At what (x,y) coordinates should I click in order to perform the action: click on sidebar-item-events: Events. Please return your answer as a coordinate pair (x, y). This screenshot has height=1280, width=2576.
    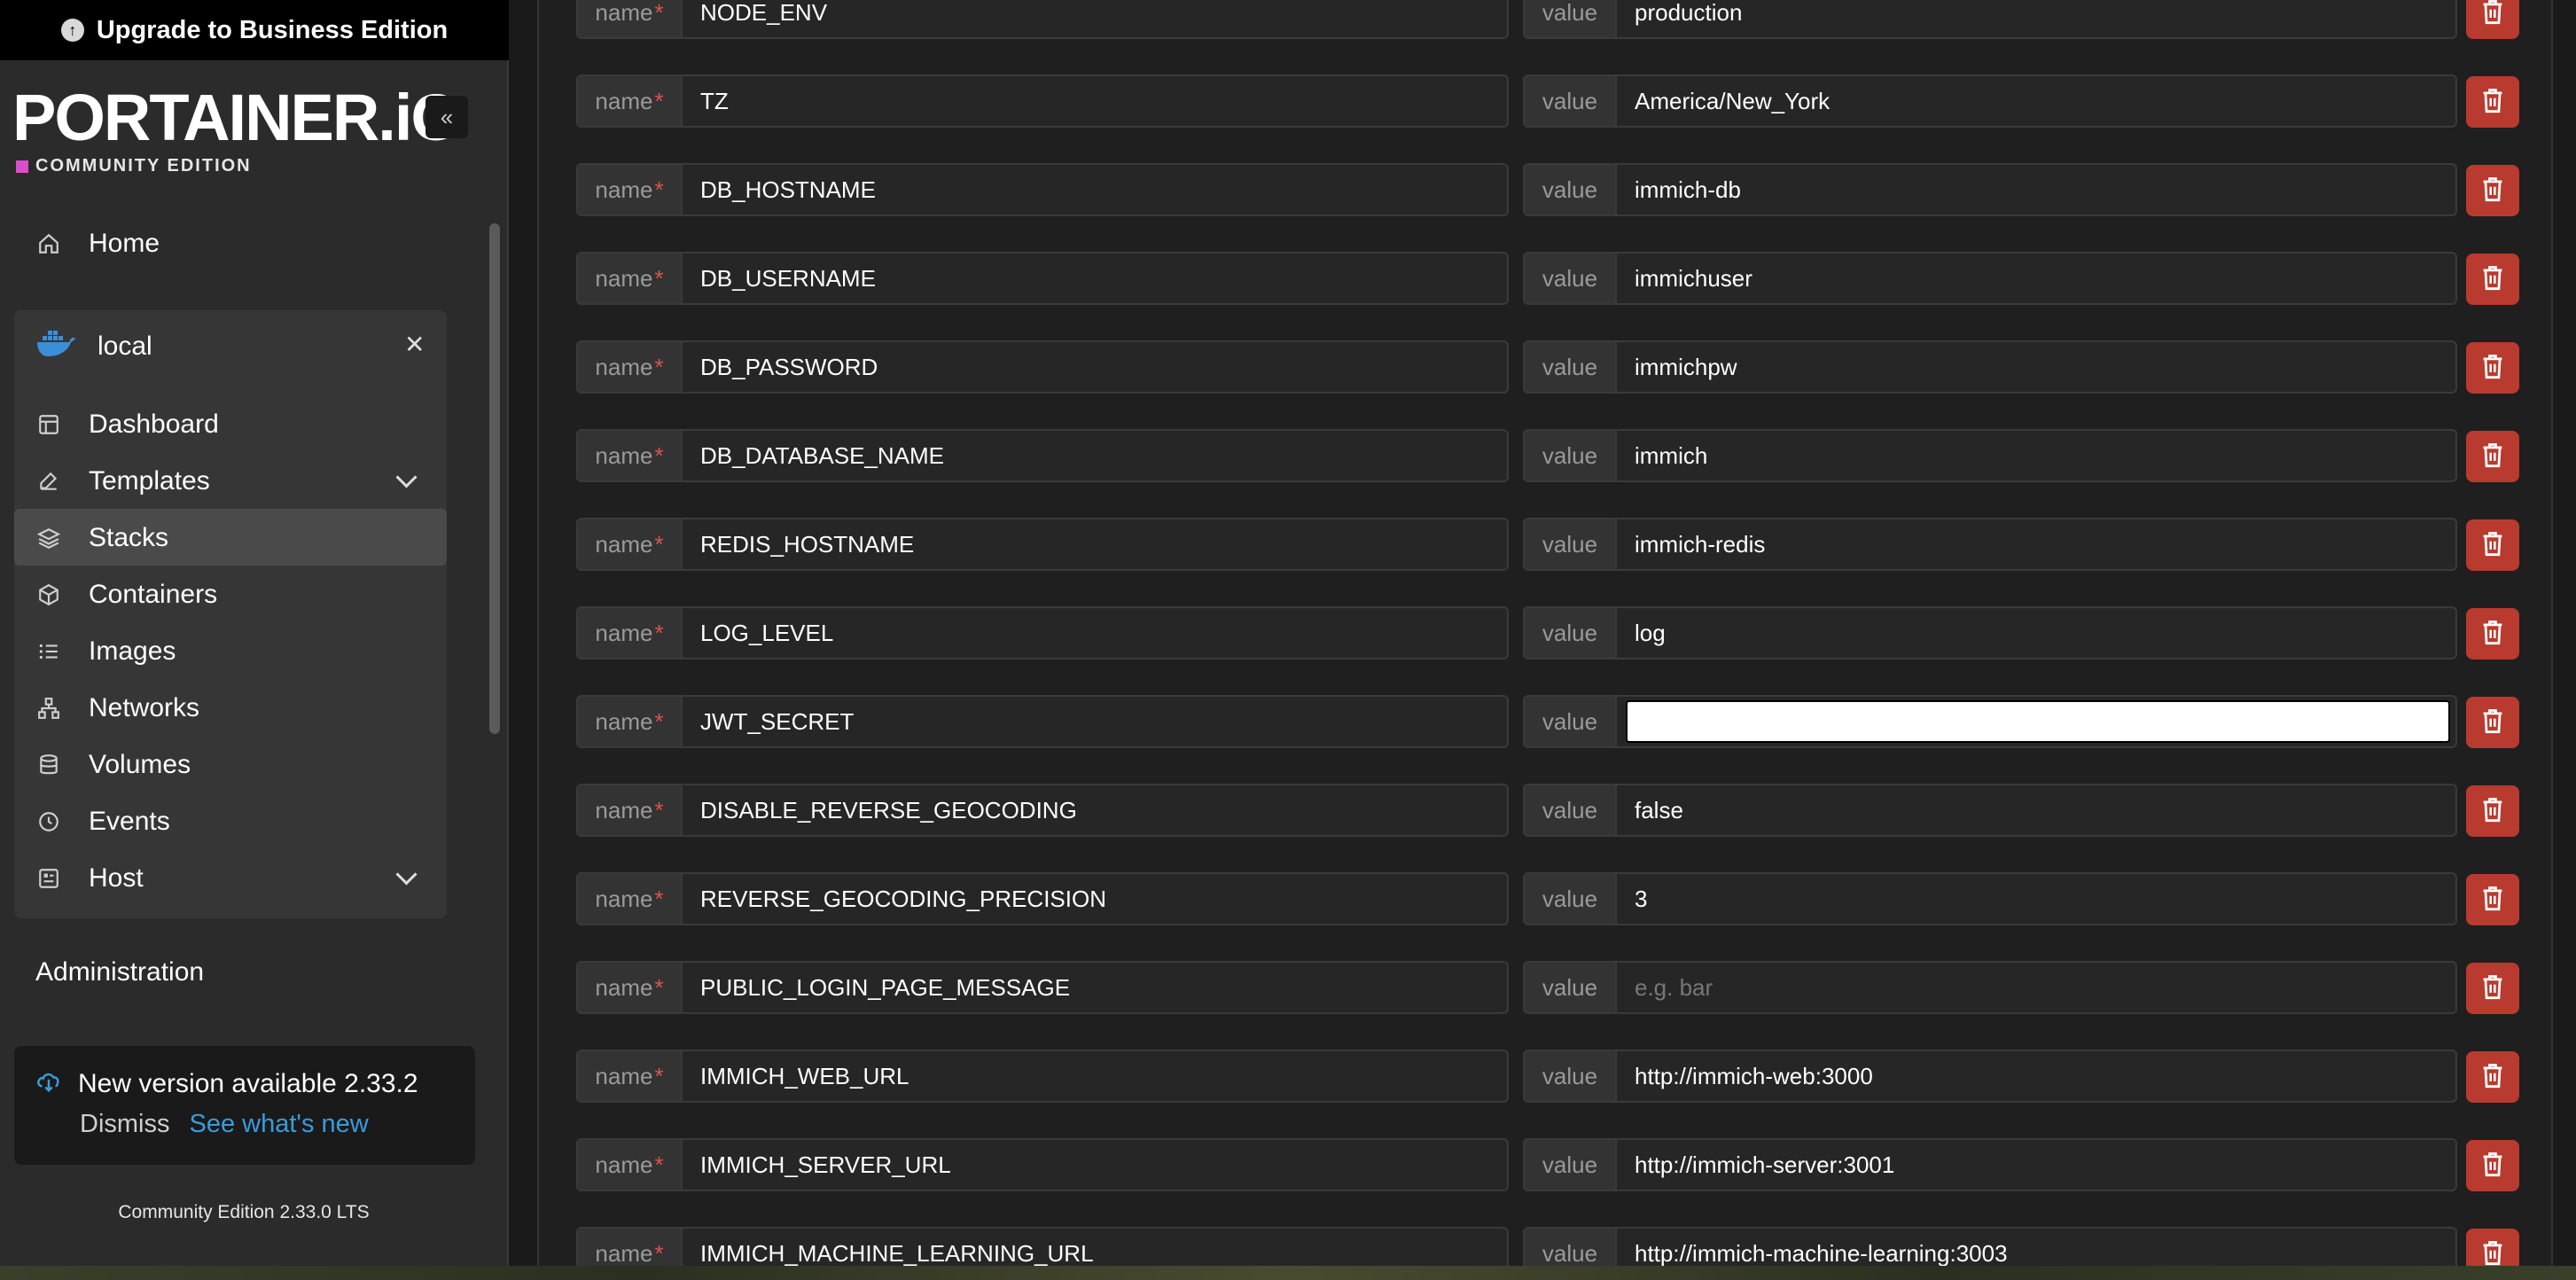
    Looking at the image, I should click on (102, 822).